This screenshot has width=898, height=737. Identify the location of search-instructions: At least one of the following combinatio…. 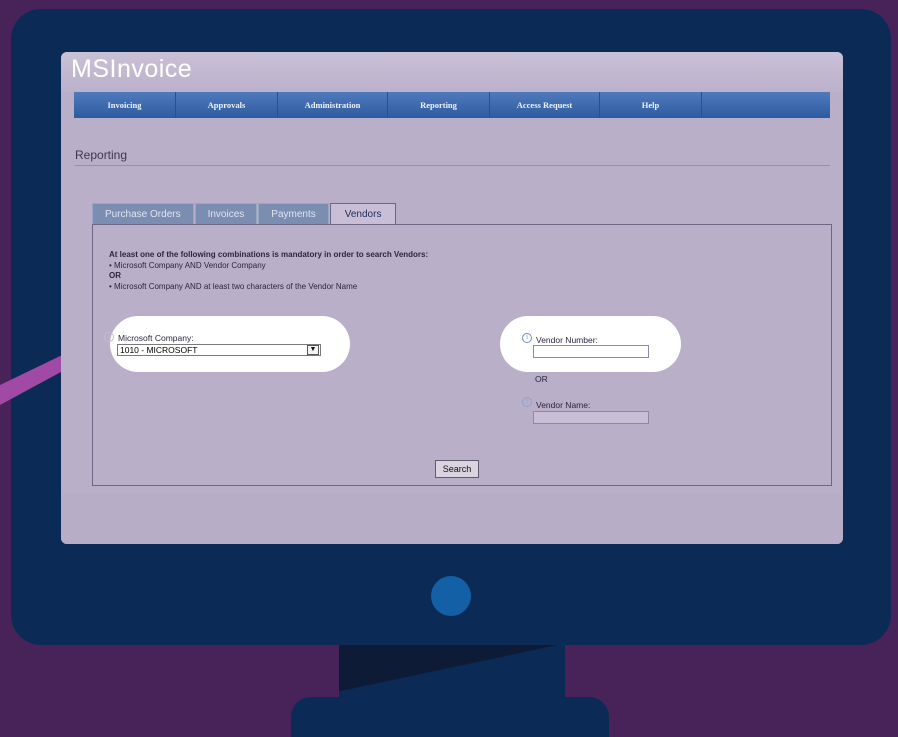
(268, 271).